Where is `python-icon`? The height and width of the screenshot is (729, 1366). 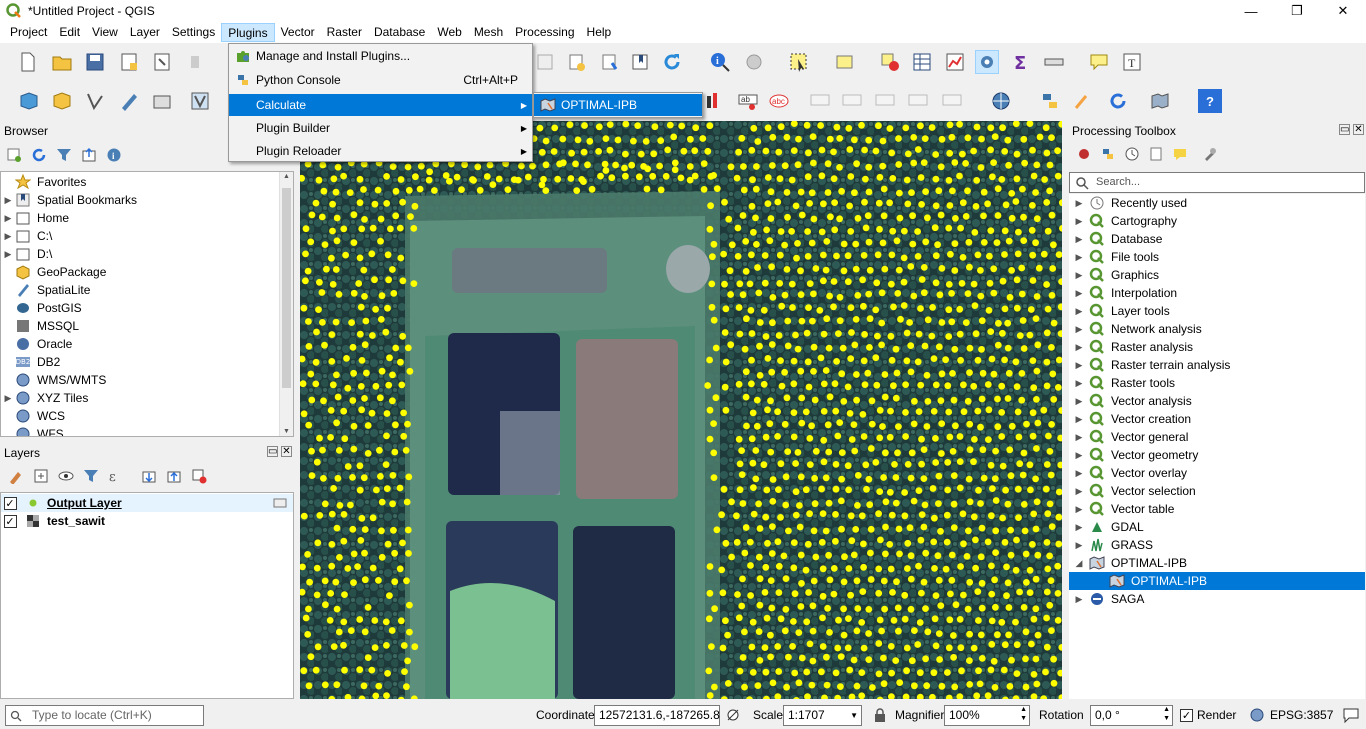 python-icon is located at coordinates (1050, 101).